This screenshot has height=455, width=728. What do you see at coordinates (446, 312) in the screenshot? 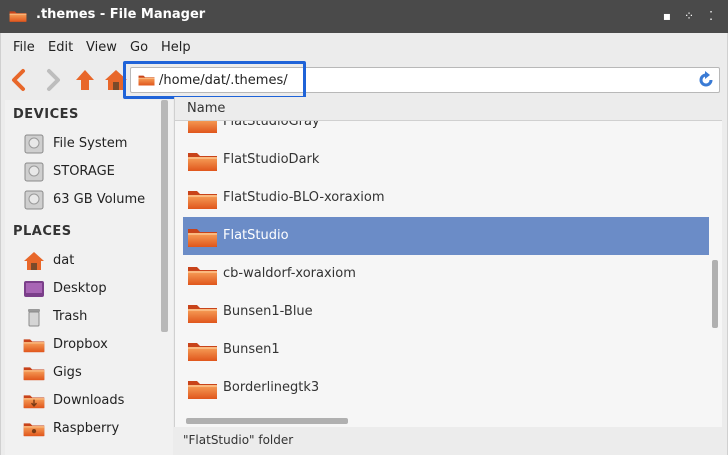
I see `list-item: Bunsen1-Blue` at bounding box center [446, 312].